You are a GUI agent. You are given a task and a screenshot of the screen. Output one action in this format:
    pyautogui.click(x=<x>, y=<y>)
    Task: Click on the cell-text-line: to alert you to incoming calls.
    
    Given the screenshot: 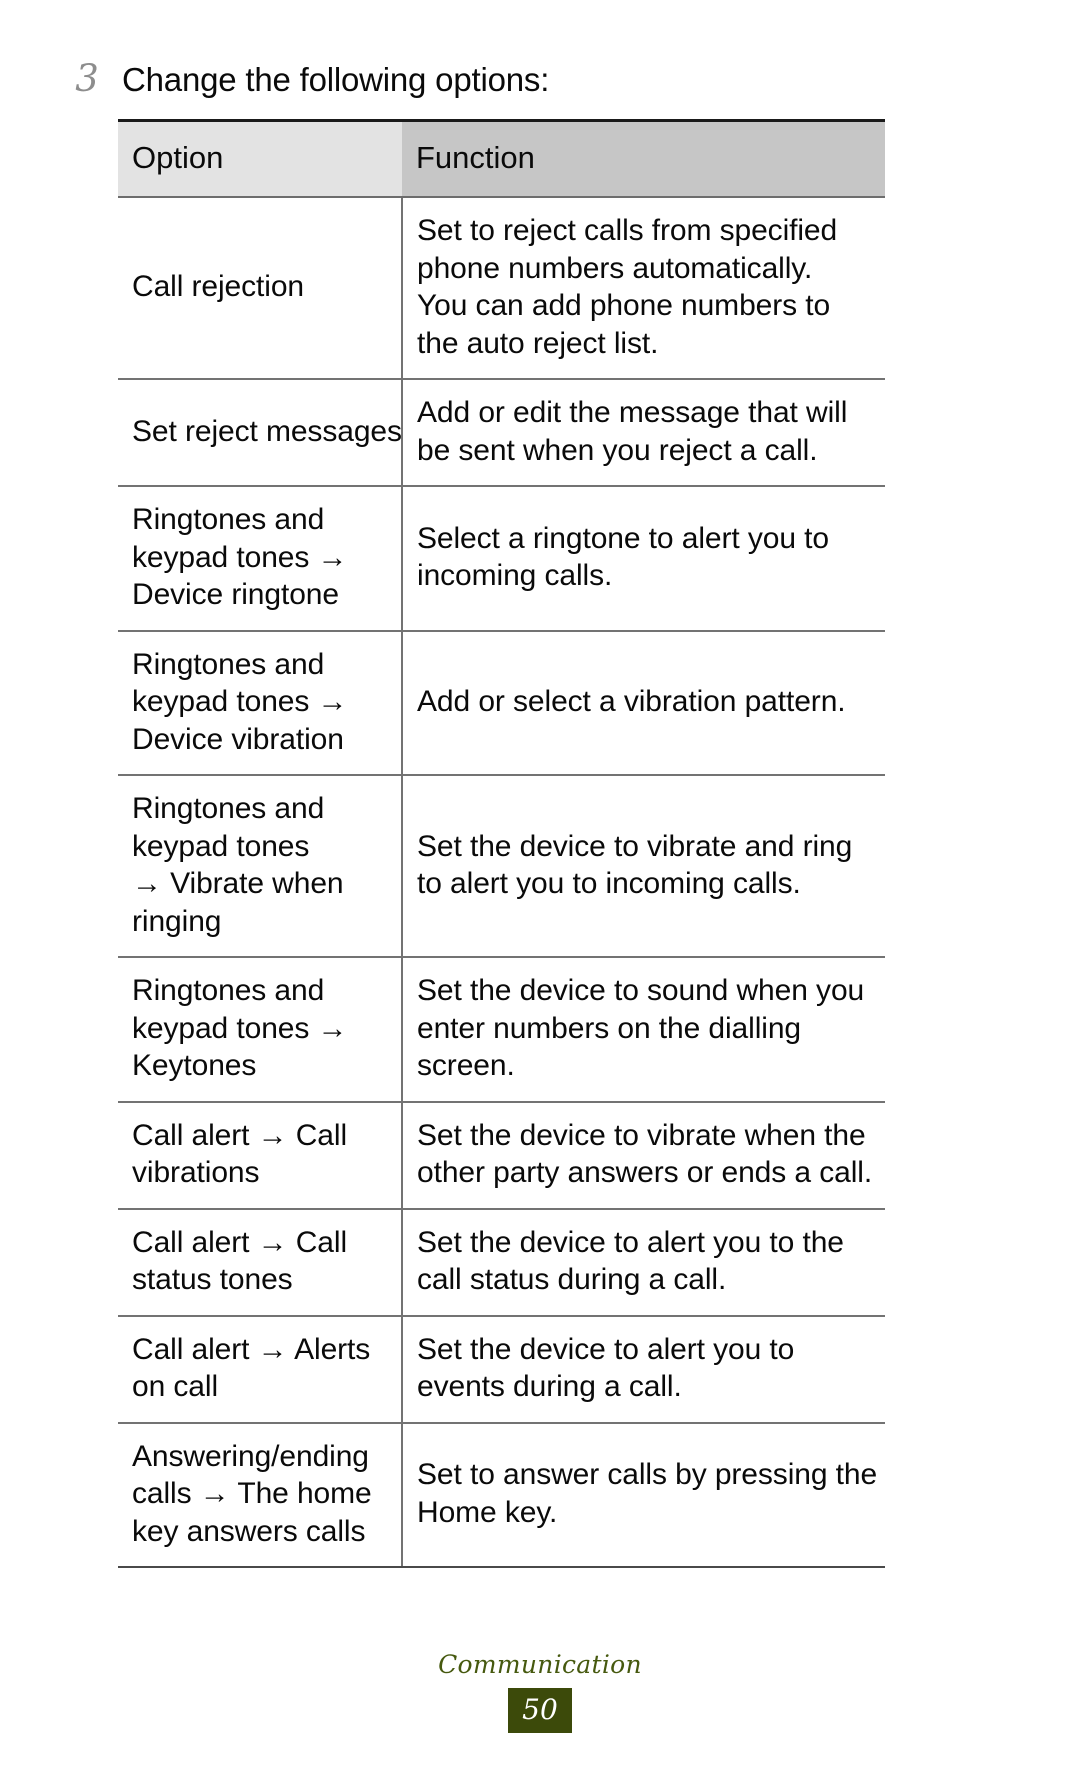 What is the action you would take?
    pyautogui.click(x=609, y=883)
    